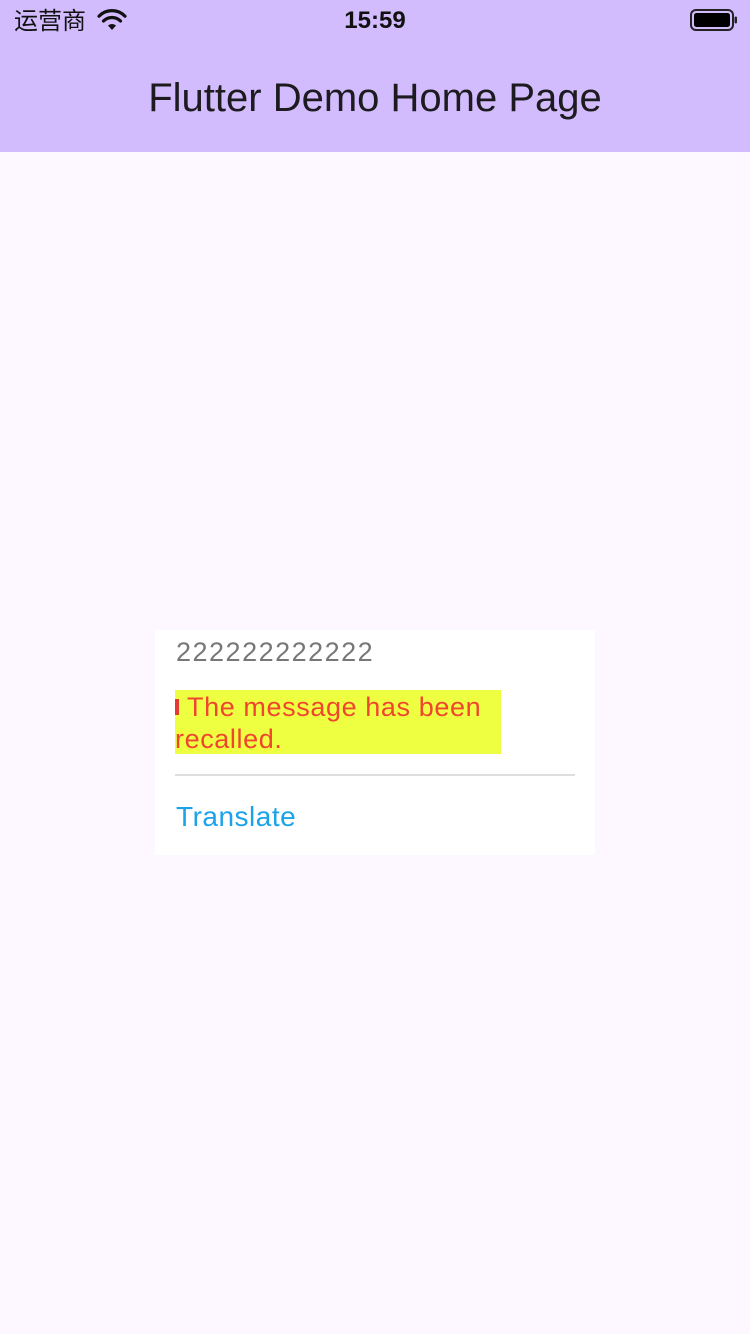  I want to click on page-title: Flutter Demo Home Page, so click(375, 98).